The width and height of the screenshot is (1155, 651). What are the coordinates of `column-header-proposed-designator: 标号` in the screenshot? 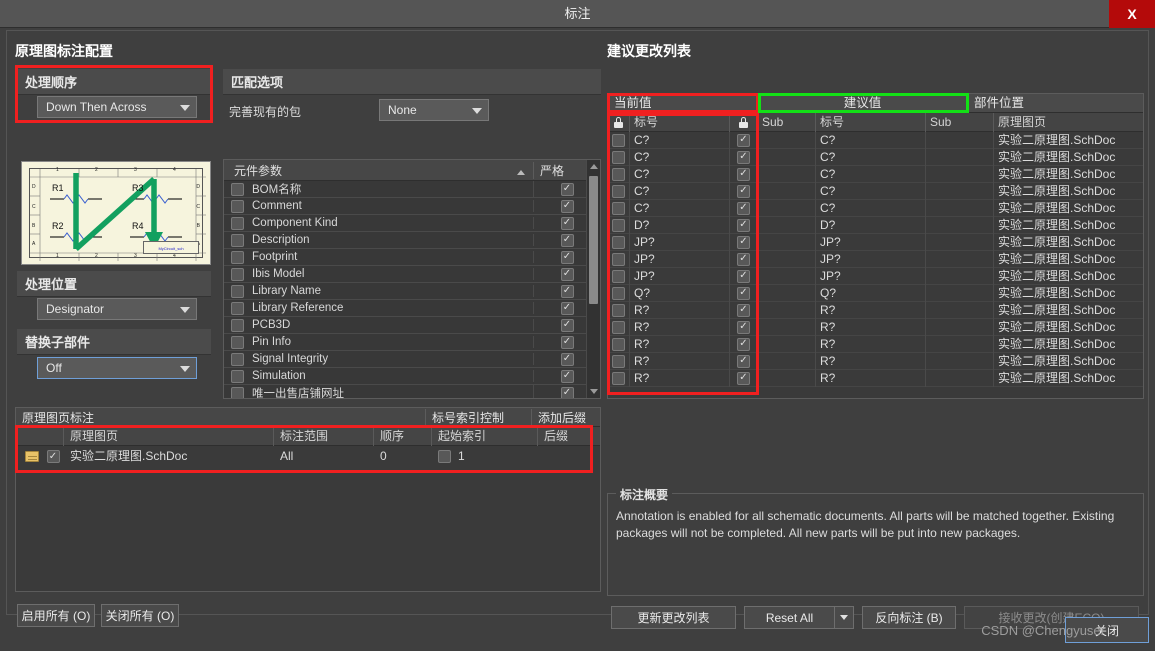 It's located at (871, 122).